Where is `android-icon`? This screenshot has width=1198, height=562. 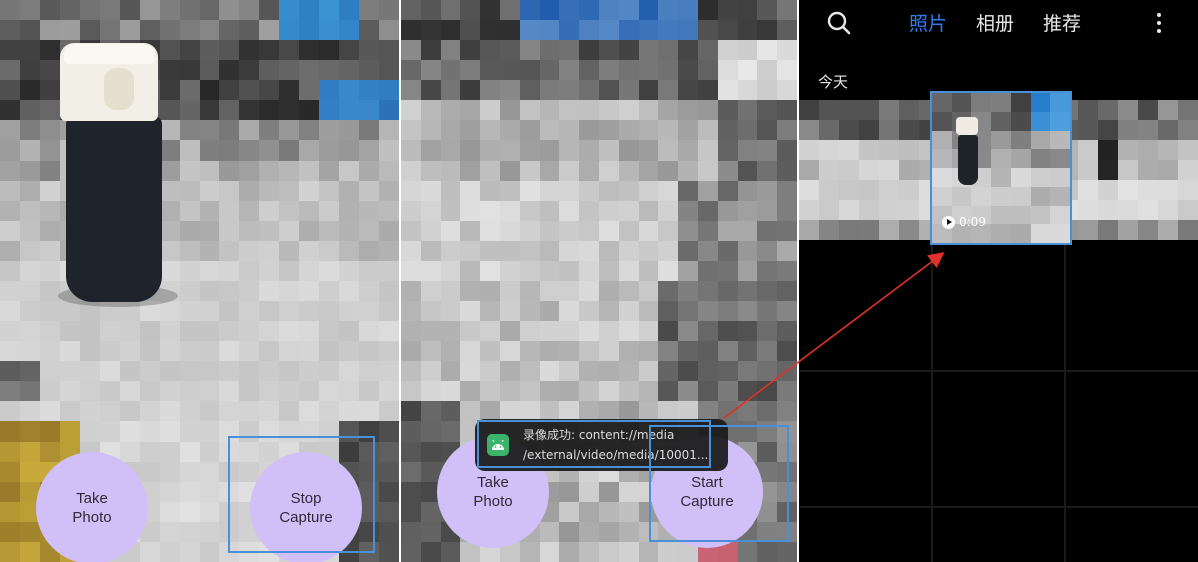 android-icon is located at coordinates (498, 445).